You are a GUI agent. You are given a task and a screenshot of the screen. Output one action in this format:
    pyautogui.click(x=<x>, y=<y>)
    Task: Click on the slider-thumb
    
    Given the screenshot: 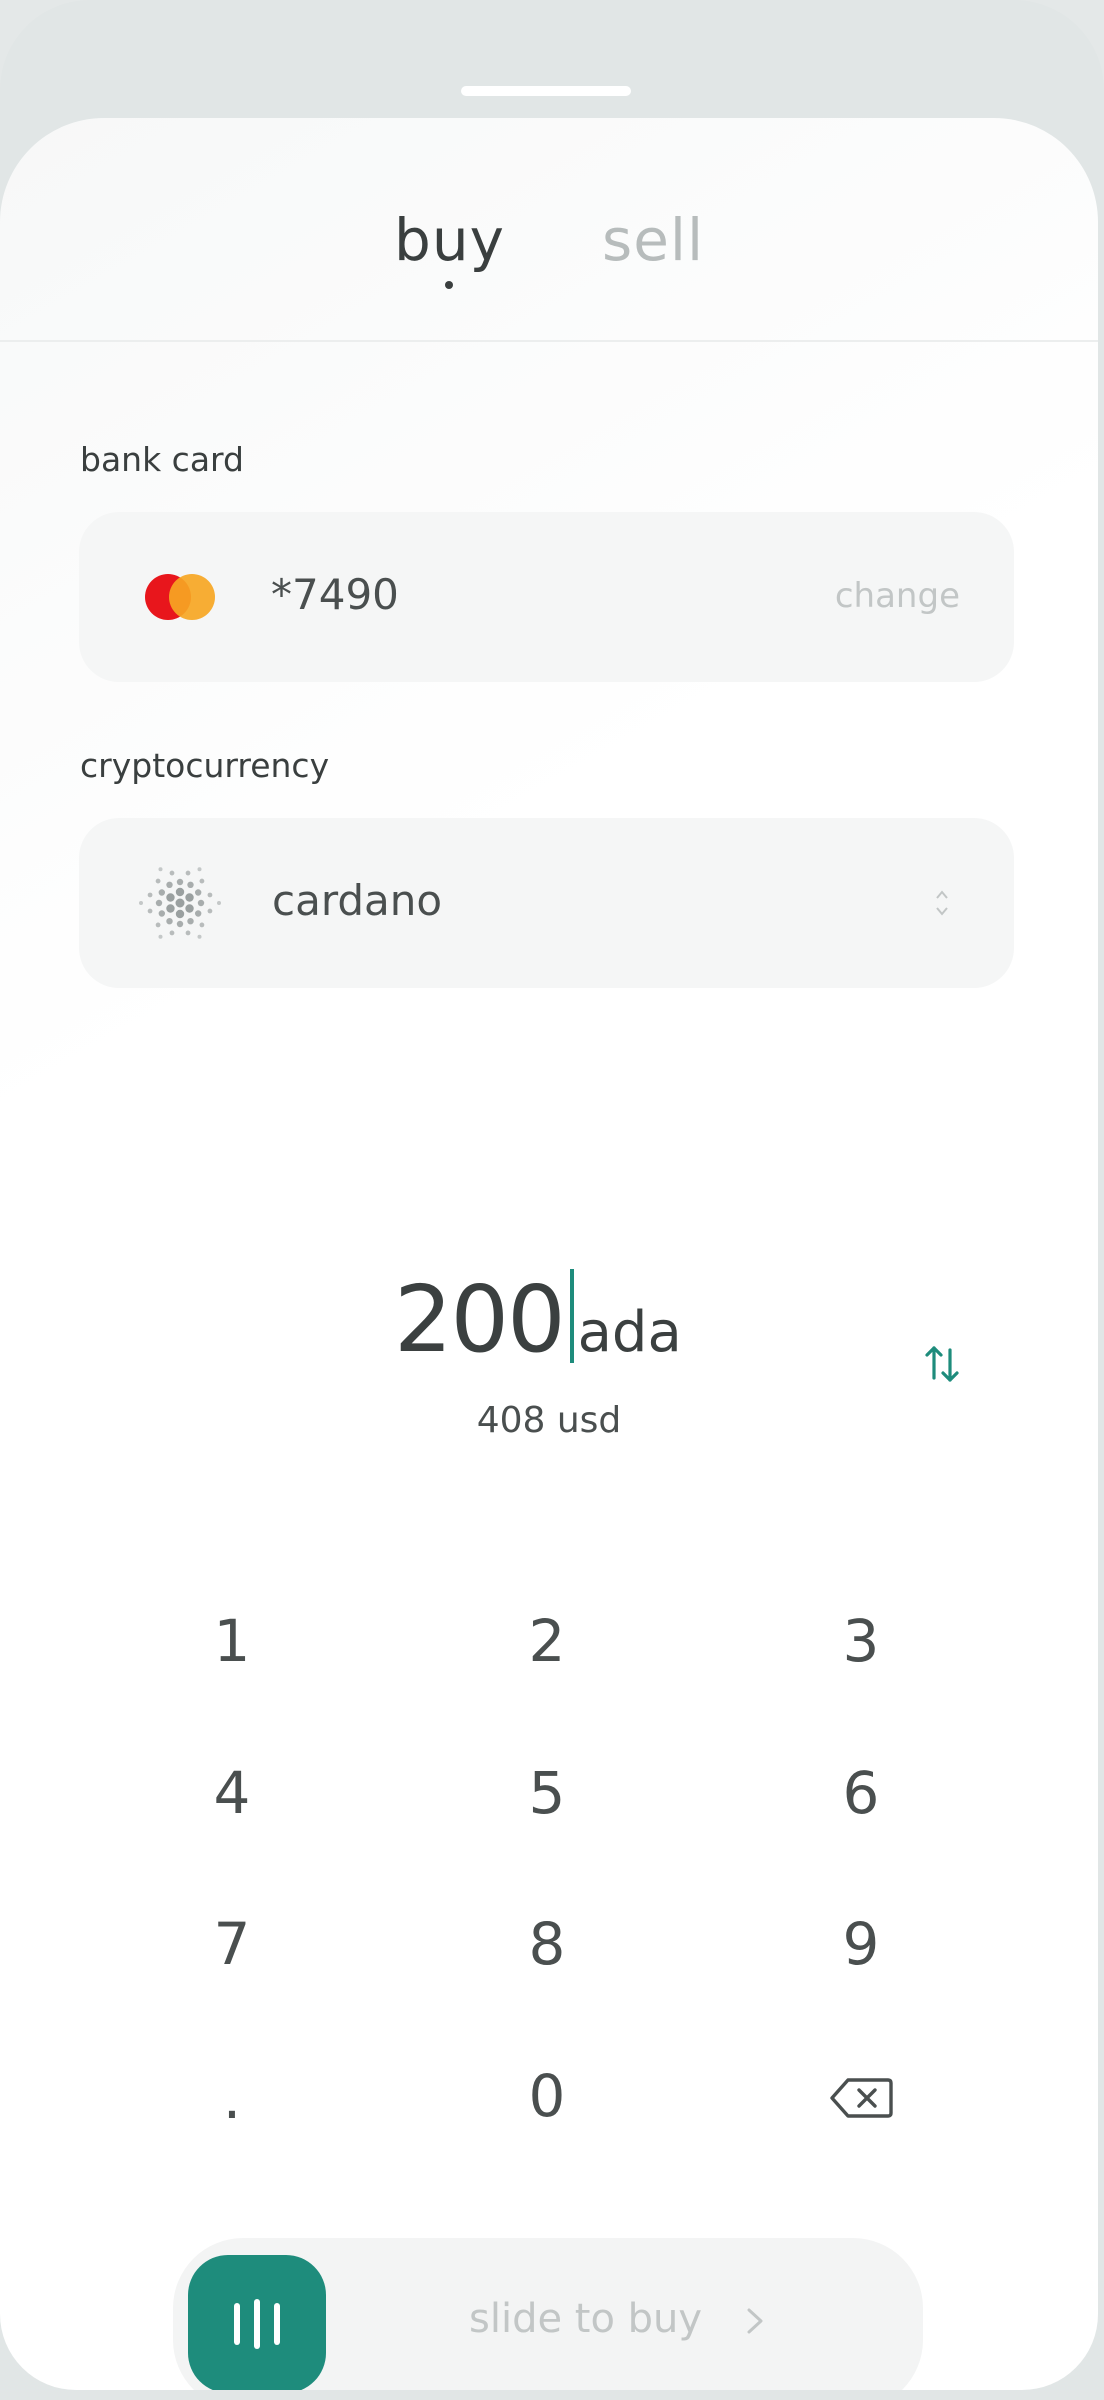 What is the action you would take?
    pyautogui.click(x=257, y=2322)
    